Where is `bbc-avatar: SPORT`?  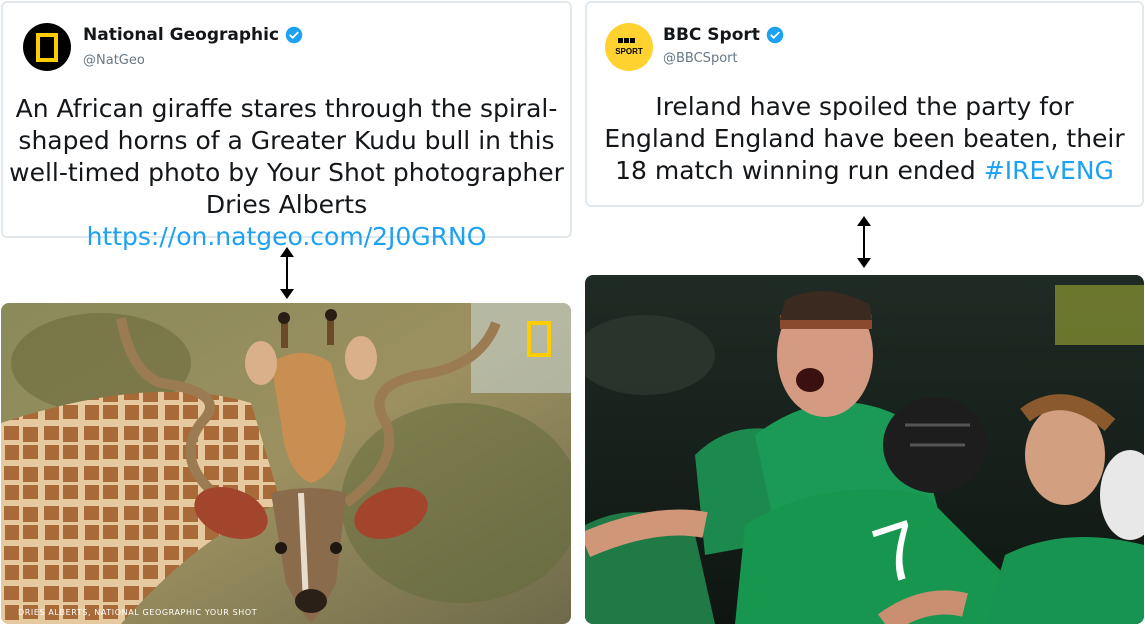
bbc-avatar: SPORT is located at coordinates (629, 47).